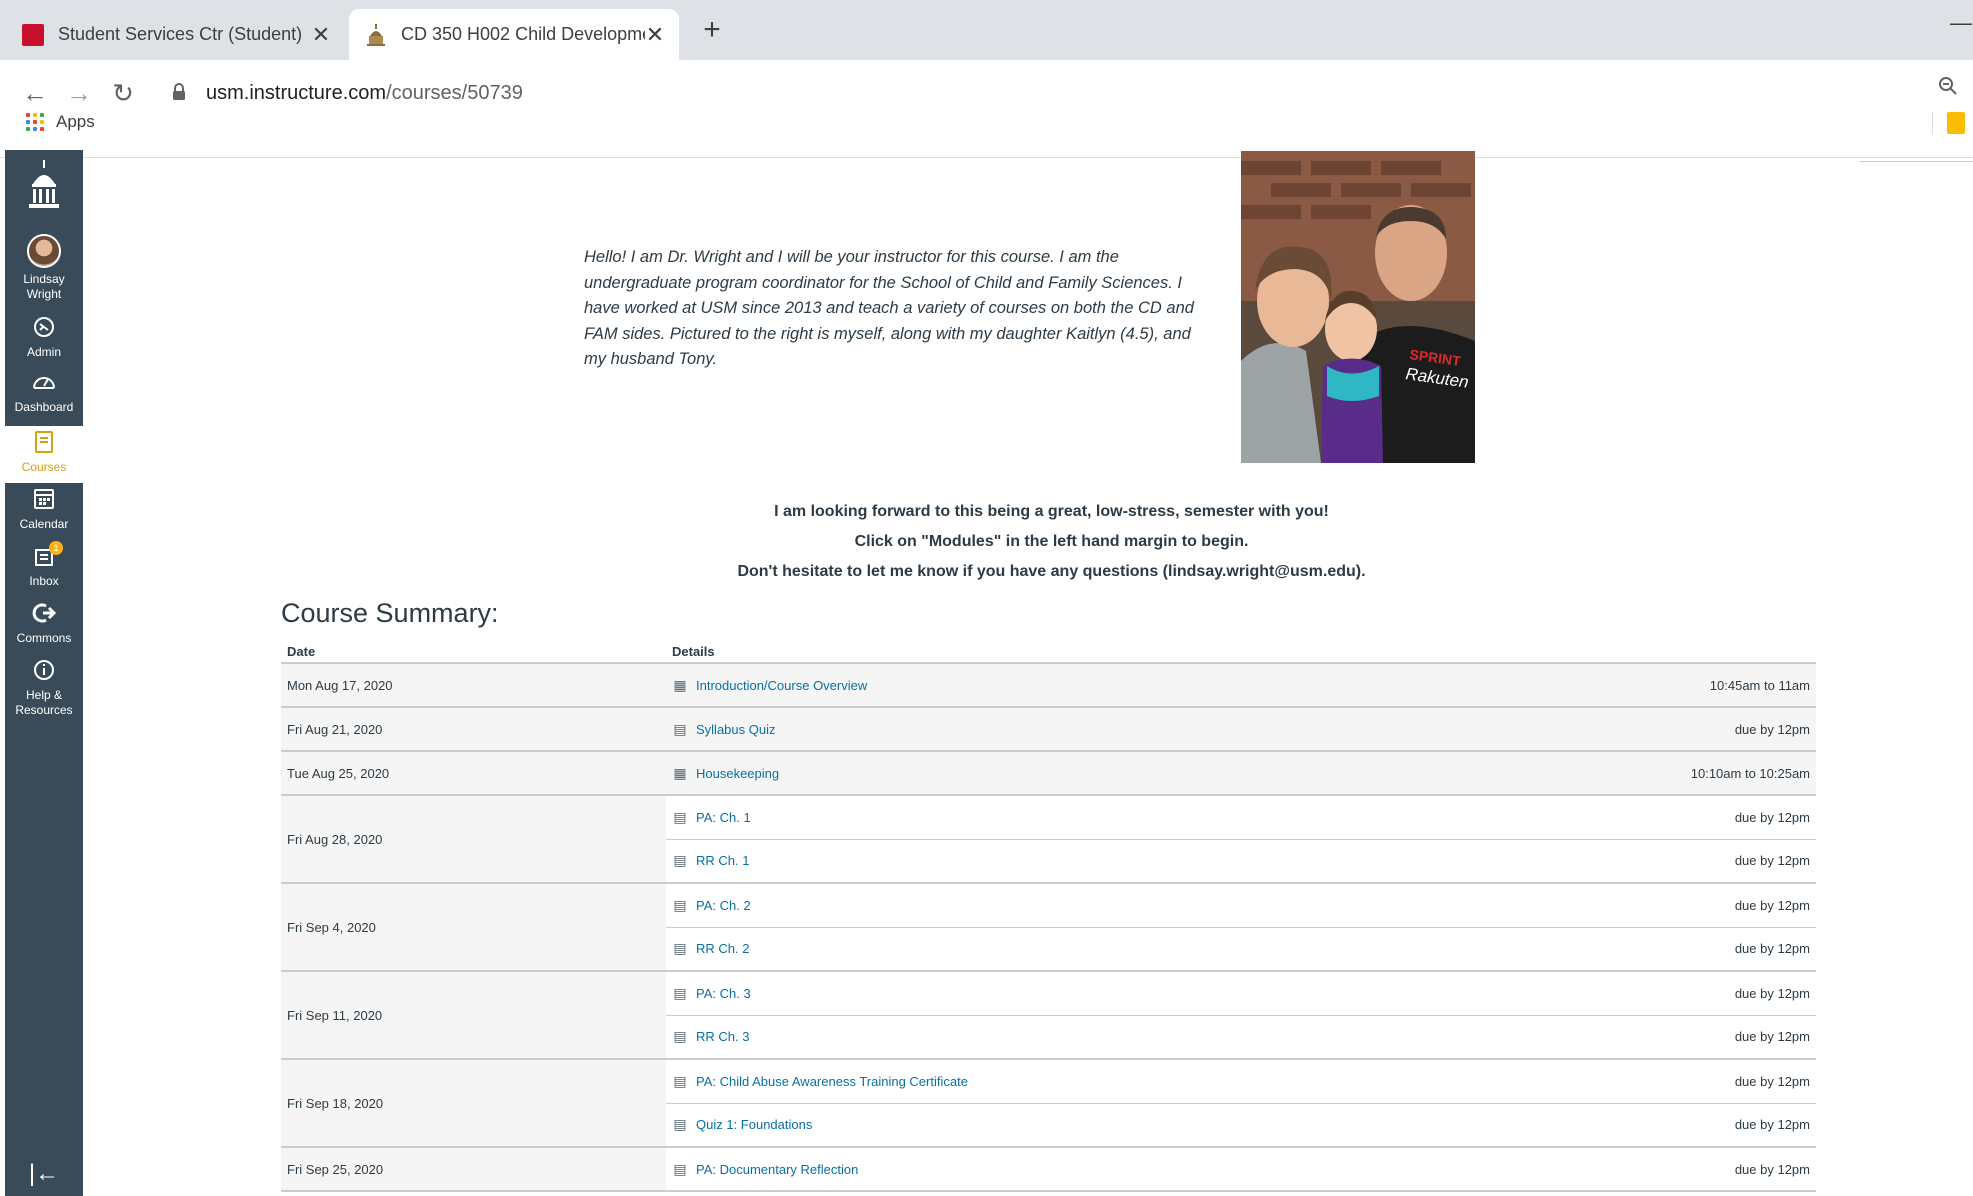 The height and width of the screenshot is (1196, 1973). Describe the element at coordinates (711, 817) in the screenshot. I see `assignment-link: ▤ PA: Ch. 1` at that location.